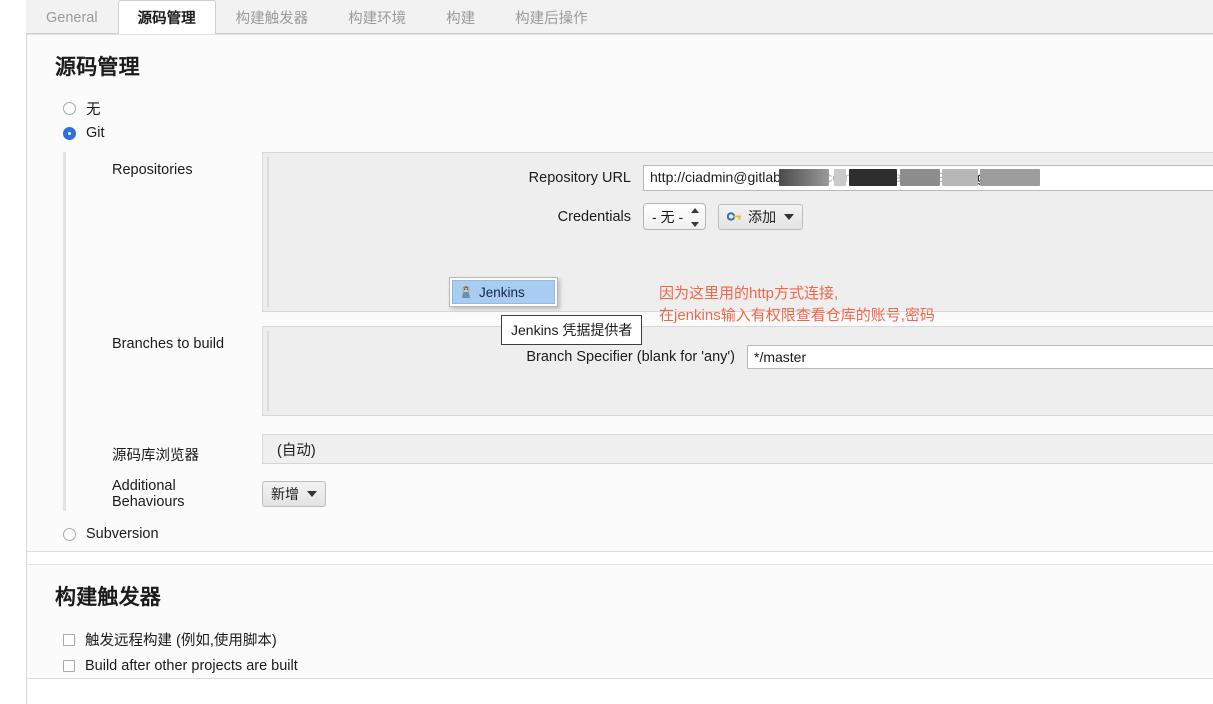  I want to click on annotation-note: 因为这里用的http方式连接, 在jenkins输入有权限查看仓库的账号,密码, so click(797, 305).